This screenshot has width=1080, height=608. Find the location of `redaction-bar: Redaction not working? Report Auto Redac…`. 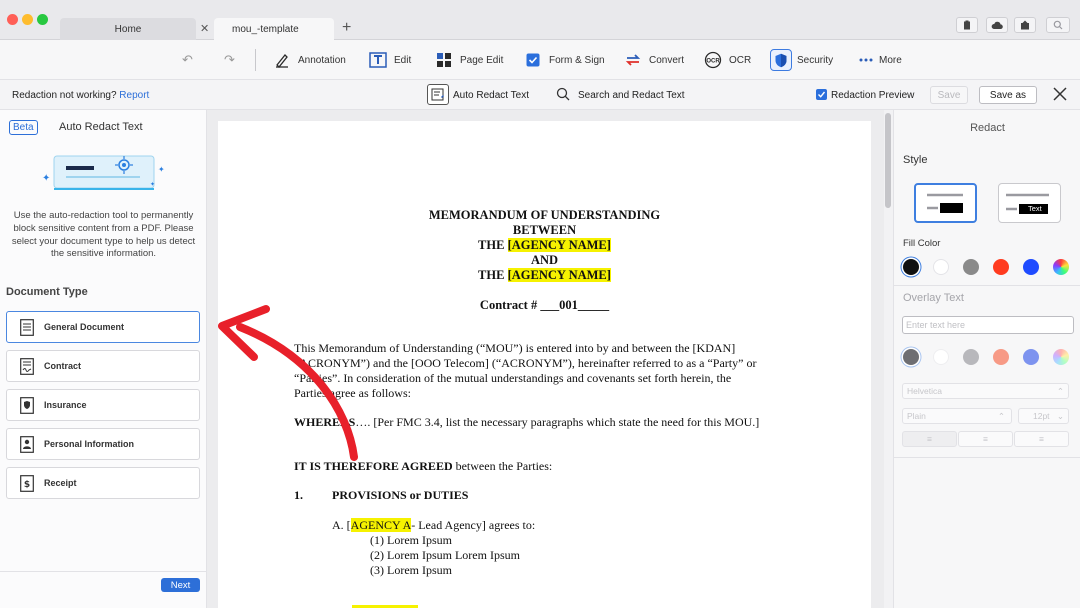

redaction-bar: Redaction not working? Report Auto Redac… is located at coordinates (540, 95).